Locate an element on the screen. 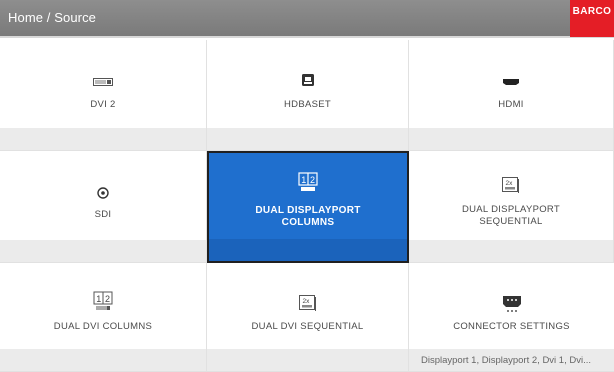  tile-label: CONNECTOR SETTINGS is located at coordinates (511, 326).